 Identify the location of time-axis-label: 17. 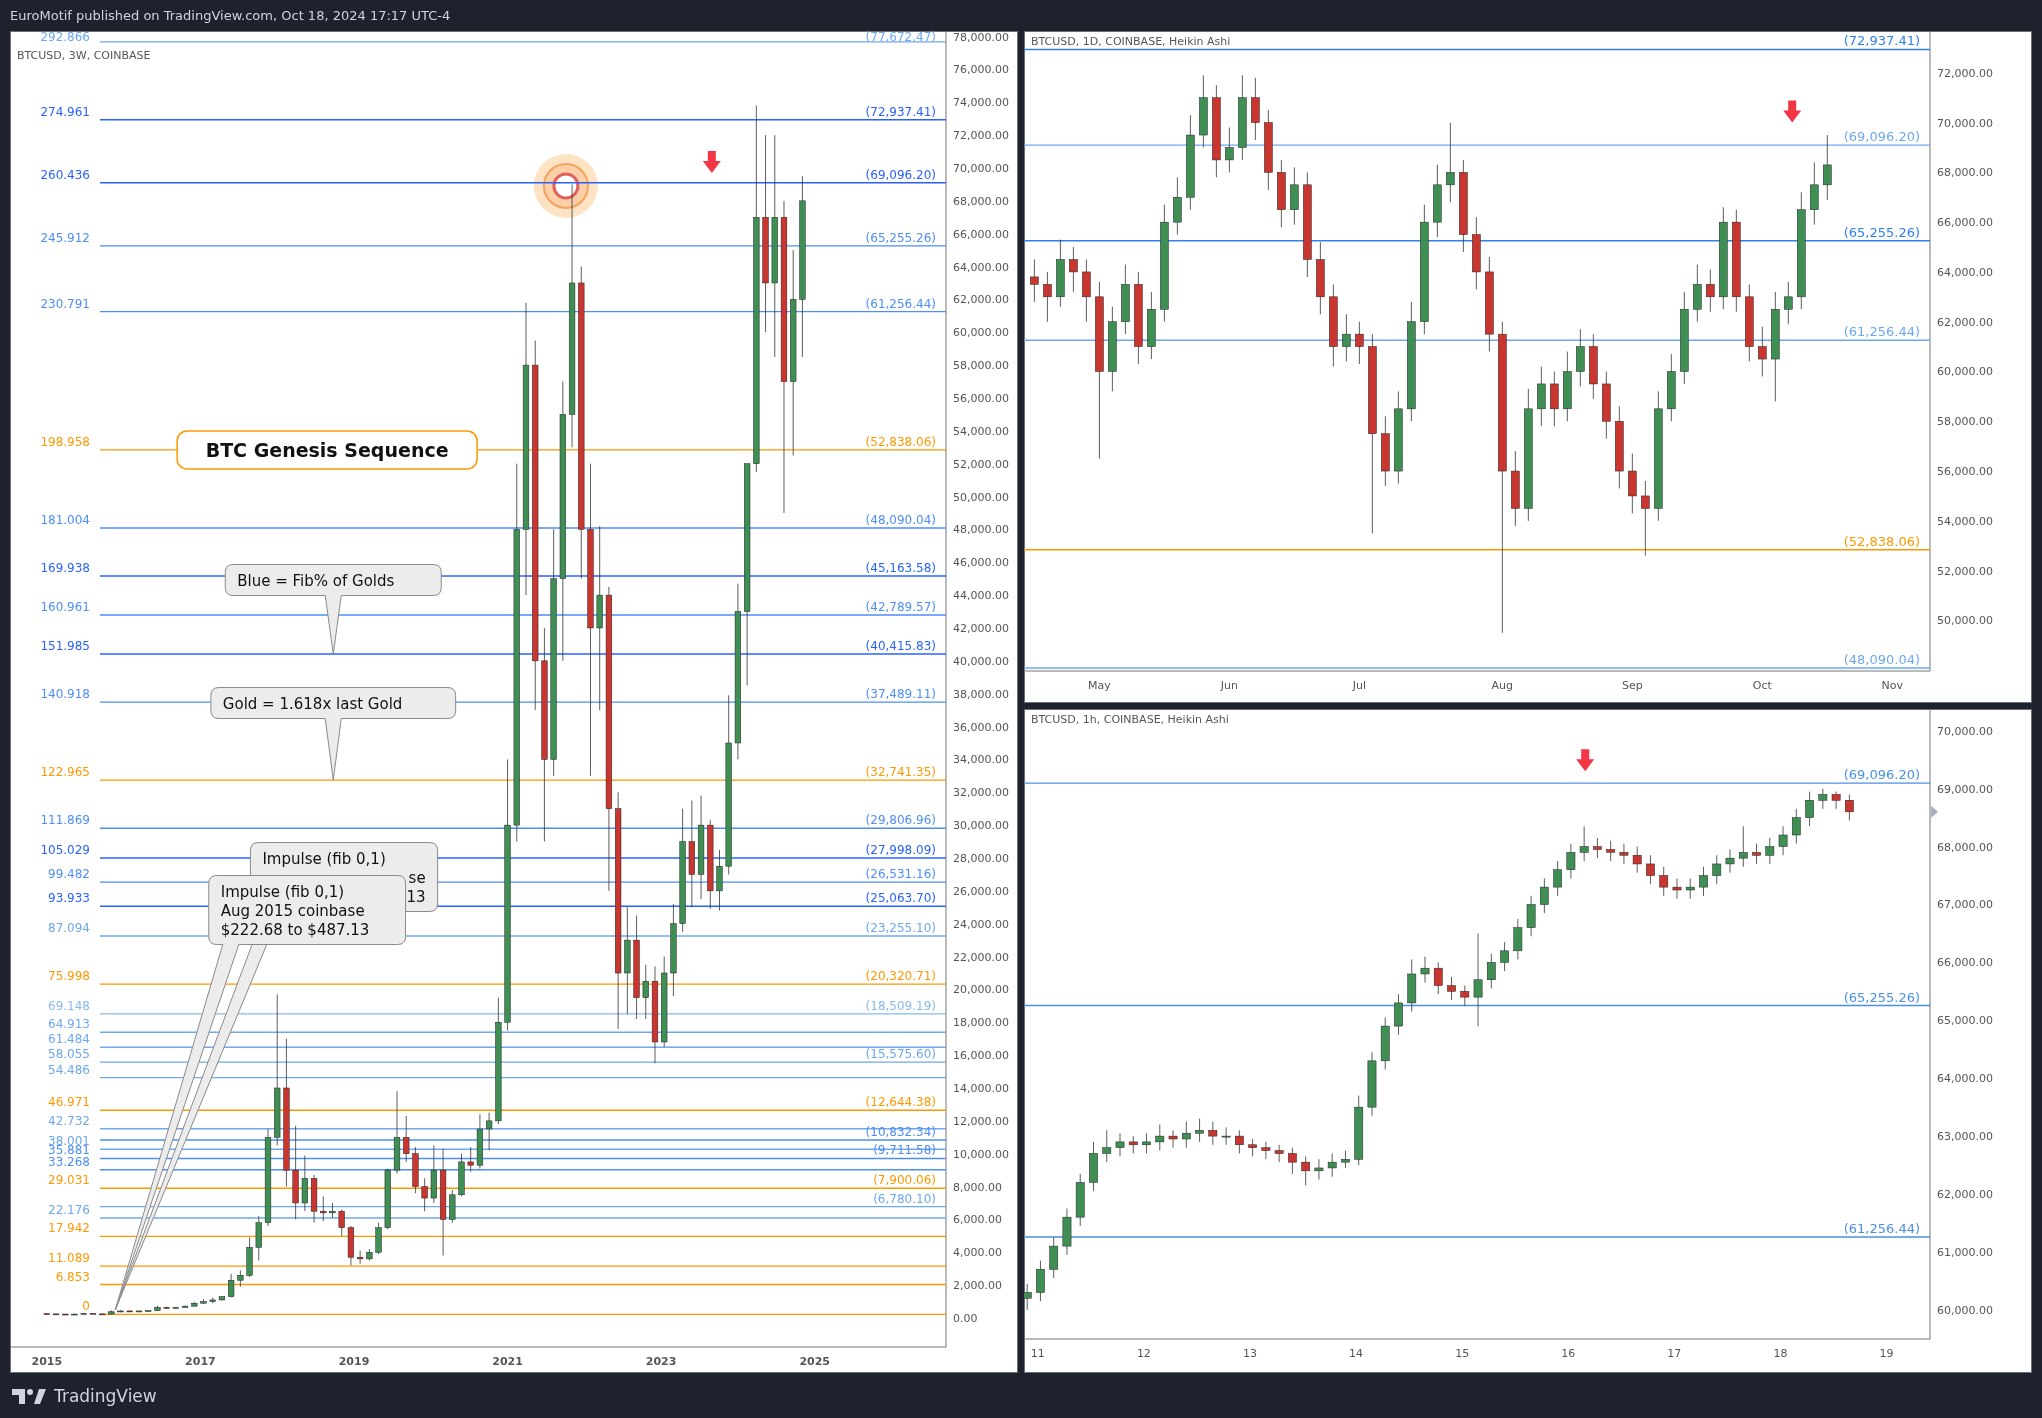
(1674, 1353).